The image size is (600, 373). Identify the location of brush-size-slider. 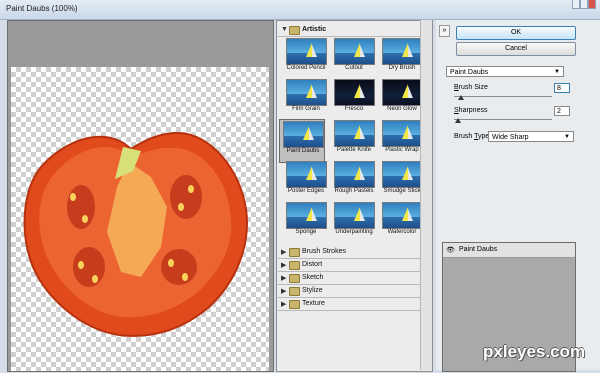
(503, 96).